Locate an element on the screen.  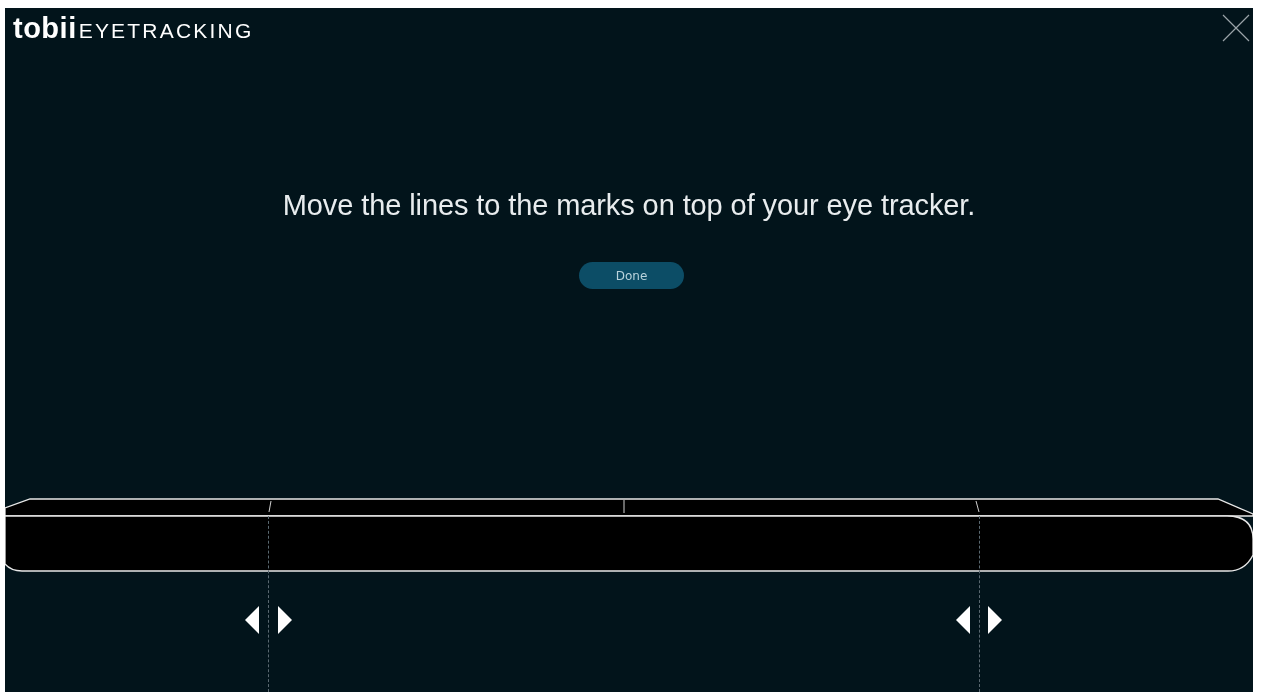
close-icon is located at coordinates (1236, 28).